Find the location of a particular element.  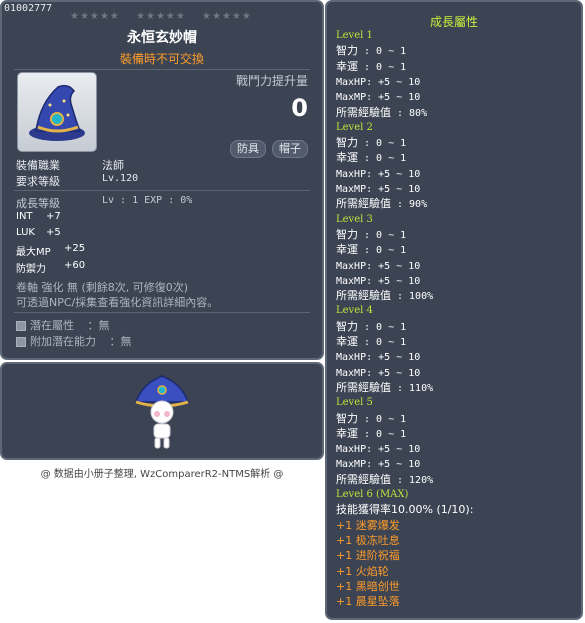

req-level-label: 要求等級 is located at coordinates (38, 181).